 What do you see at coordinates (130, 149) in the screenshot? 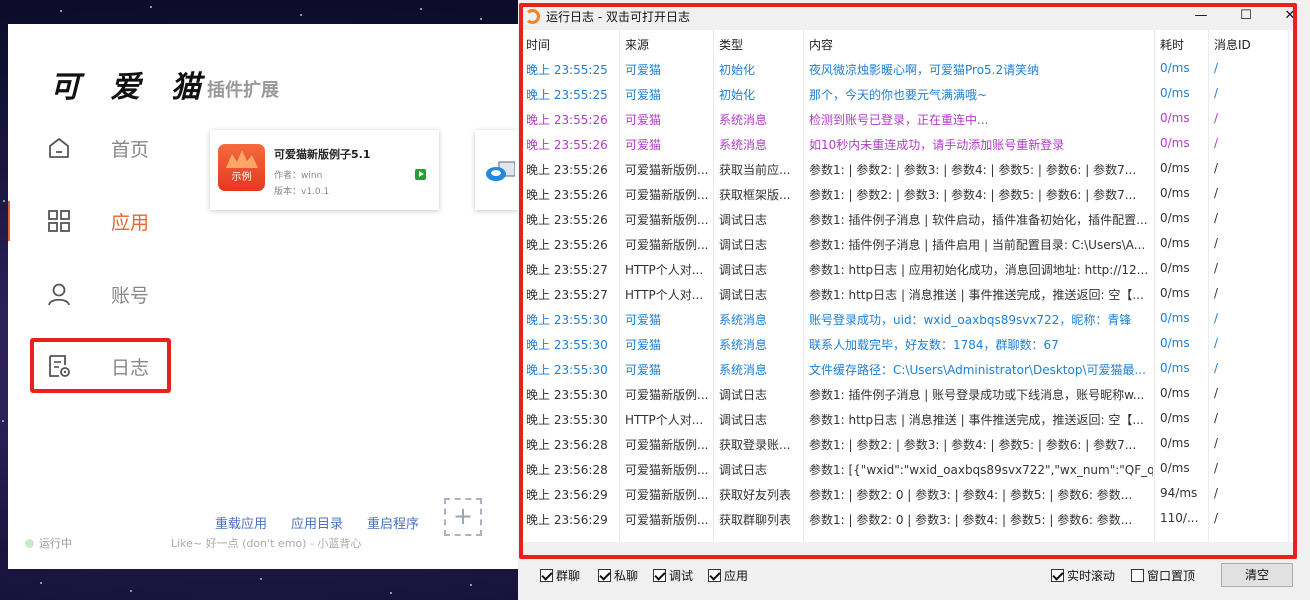
I see `nav-label-home: 首页` at bounding box center [130, 149].